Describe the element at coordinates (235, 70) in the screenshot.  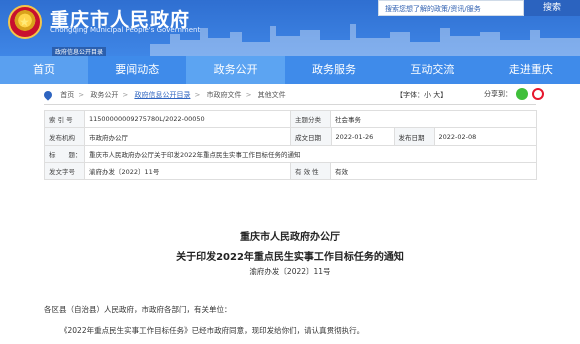
I see `nav-item-gov-affairs: 政务公开` at that location.